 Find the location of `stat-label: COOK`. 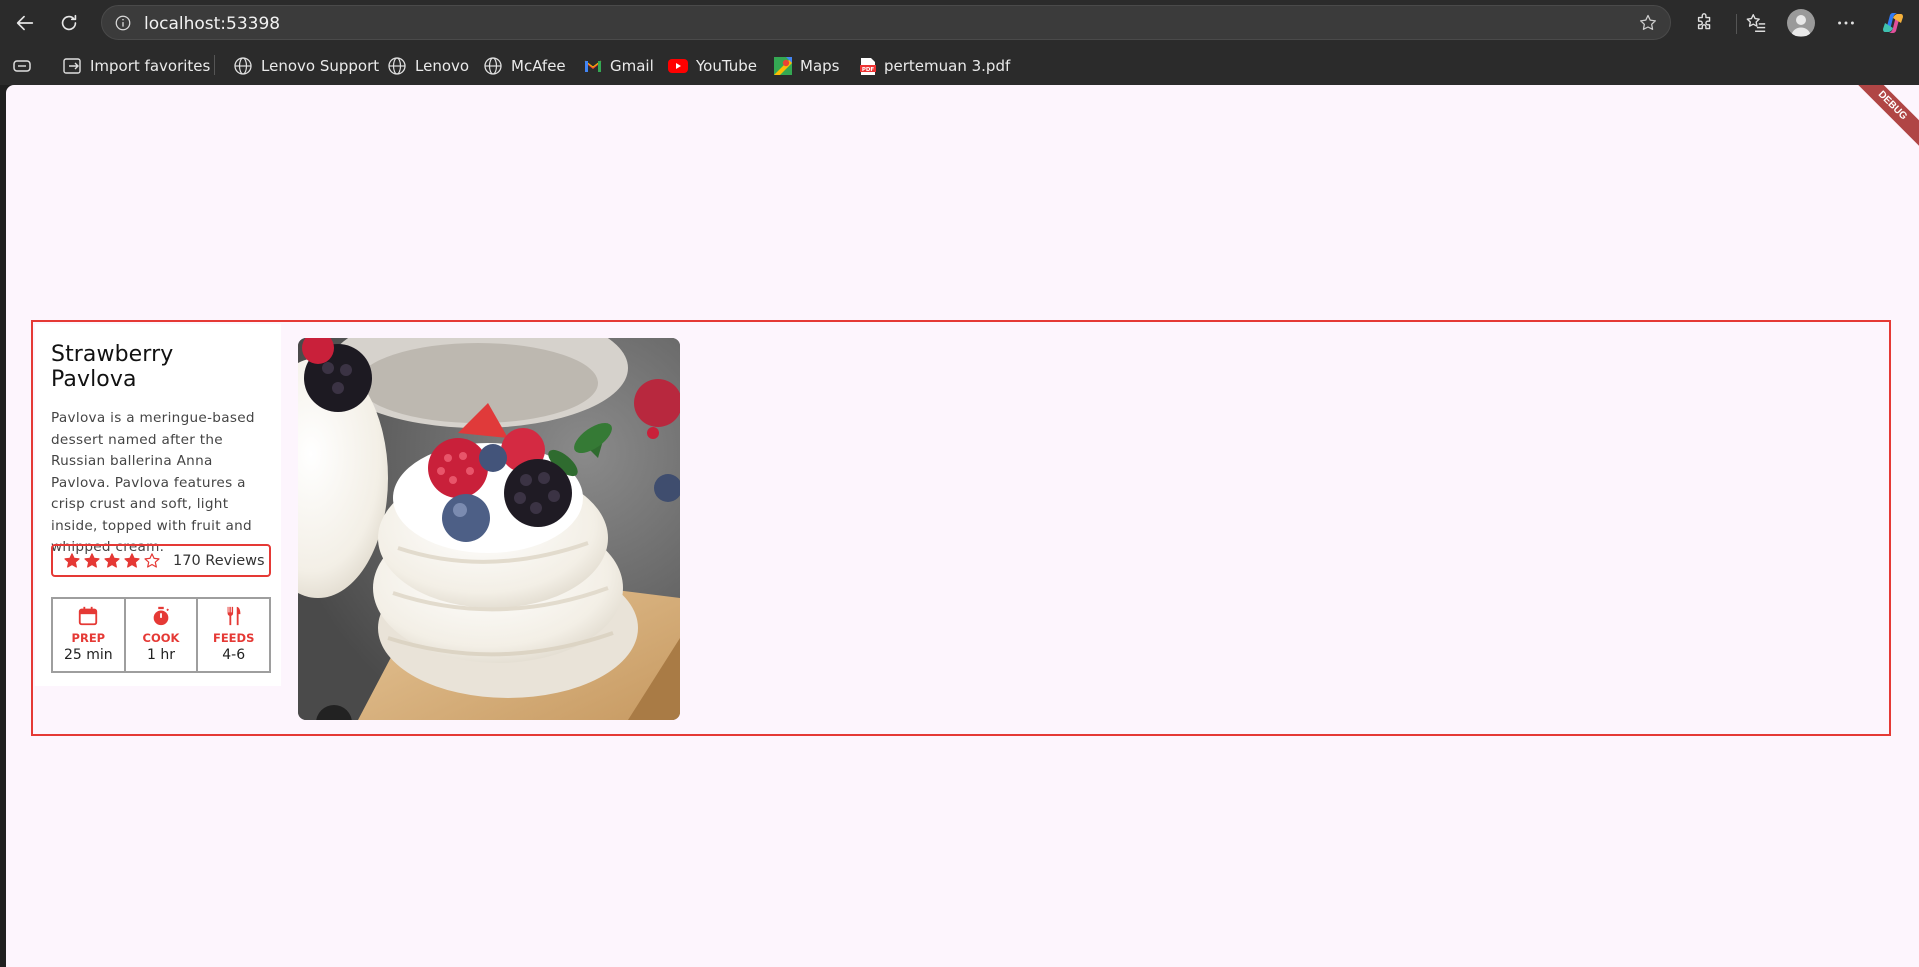

stat-label: COOK is located at coordinates (161, 638).